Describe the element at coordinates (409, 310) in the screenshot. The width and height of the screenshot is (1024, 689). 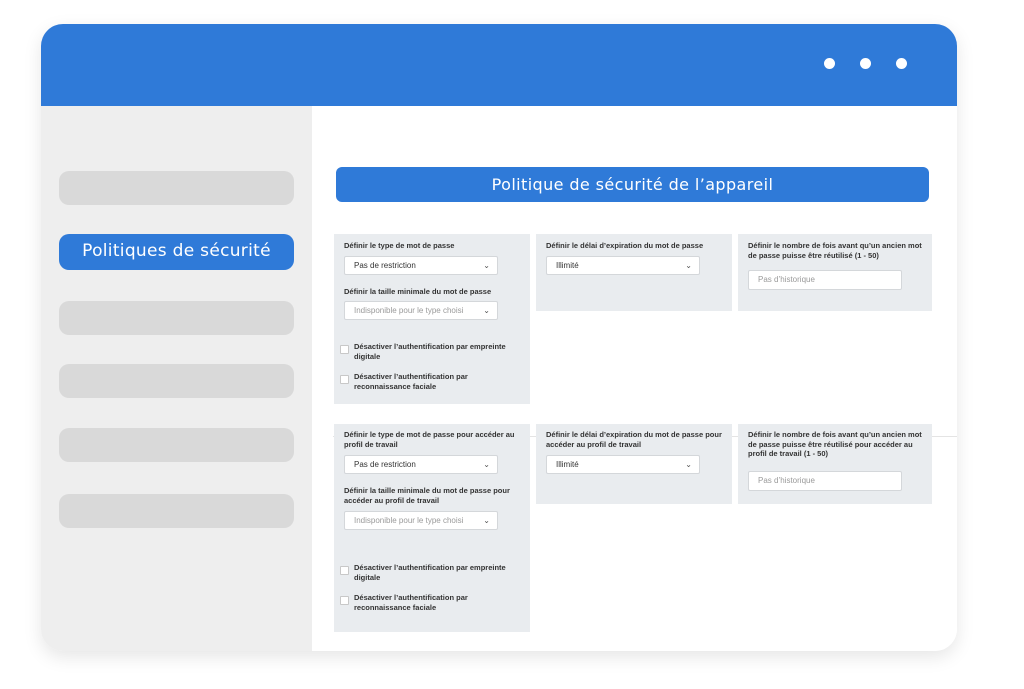
I see `min-length-value: Indisponible pour le type choisi` at that location.